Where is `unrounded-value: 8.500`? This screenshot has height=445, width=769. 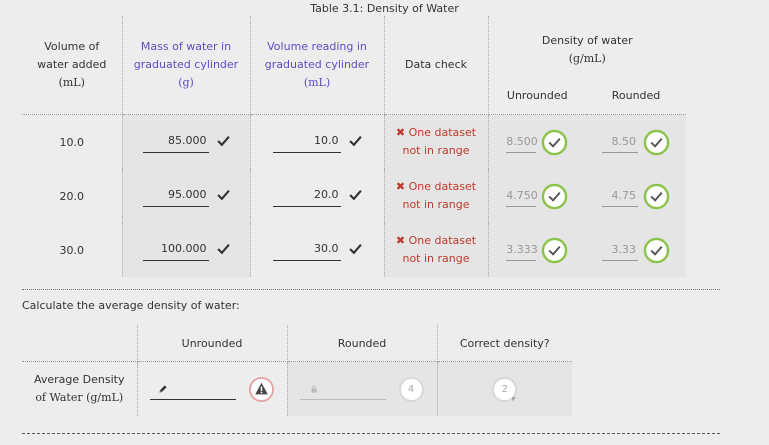
unrounded-value: 8.500 is located at coordinates (522, 142).